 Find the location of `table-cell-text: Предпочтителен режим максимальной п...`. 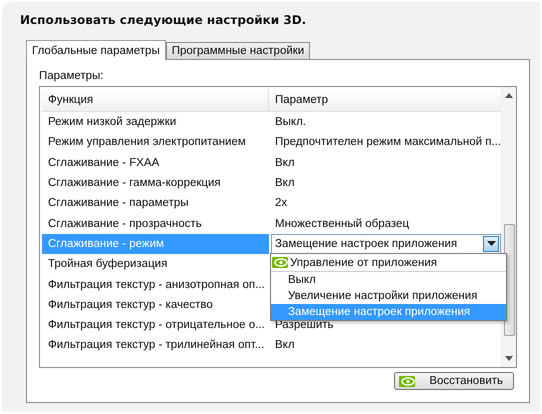

table-cell-text: Предпочтителен режим максимальной п... is located at coordinates (388, 142).